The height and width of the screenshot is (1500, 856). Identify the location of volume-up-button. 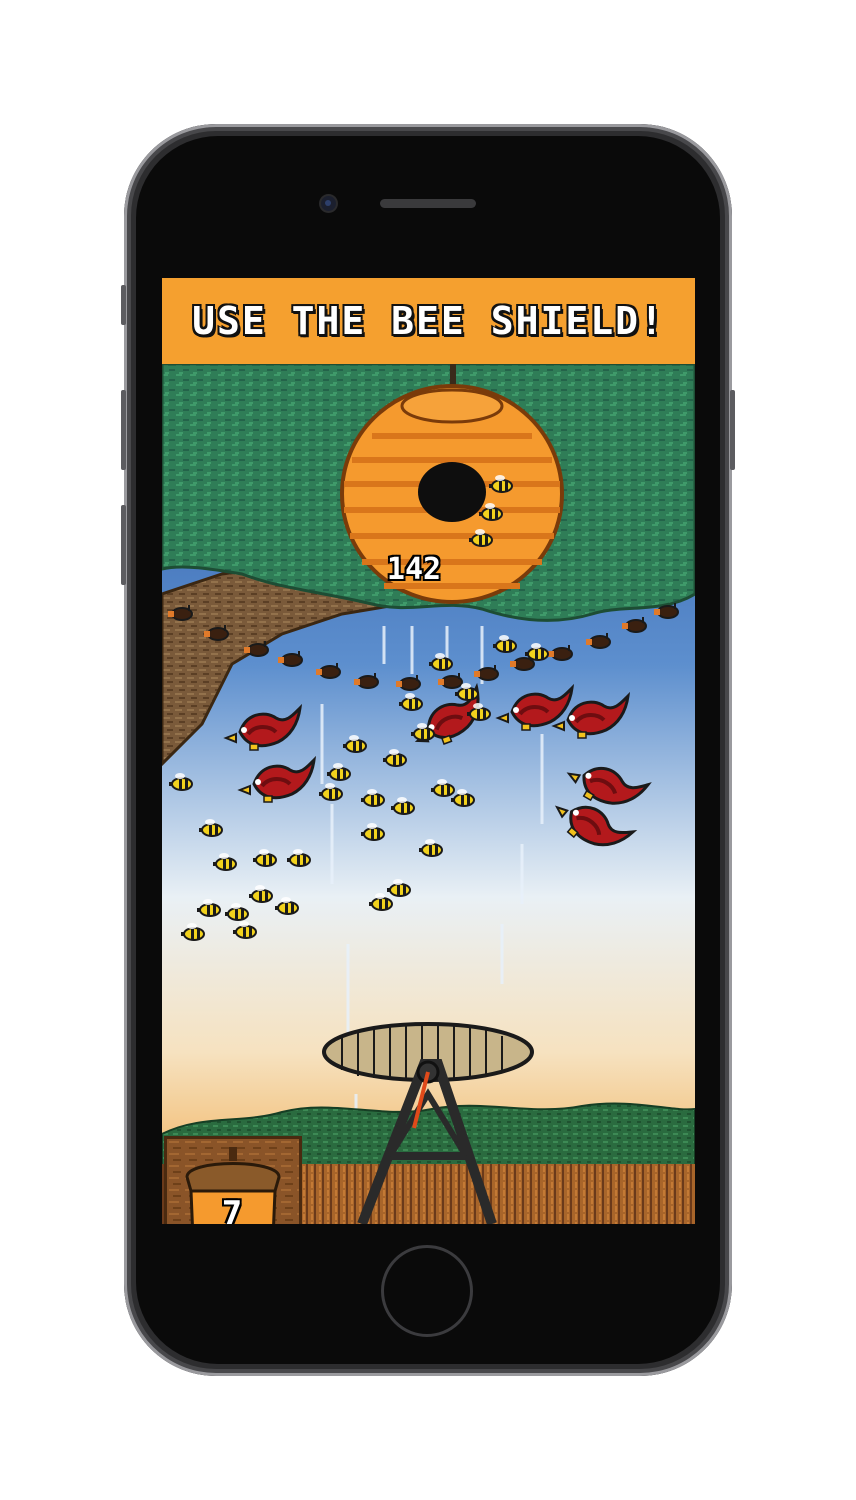
(123, 430).